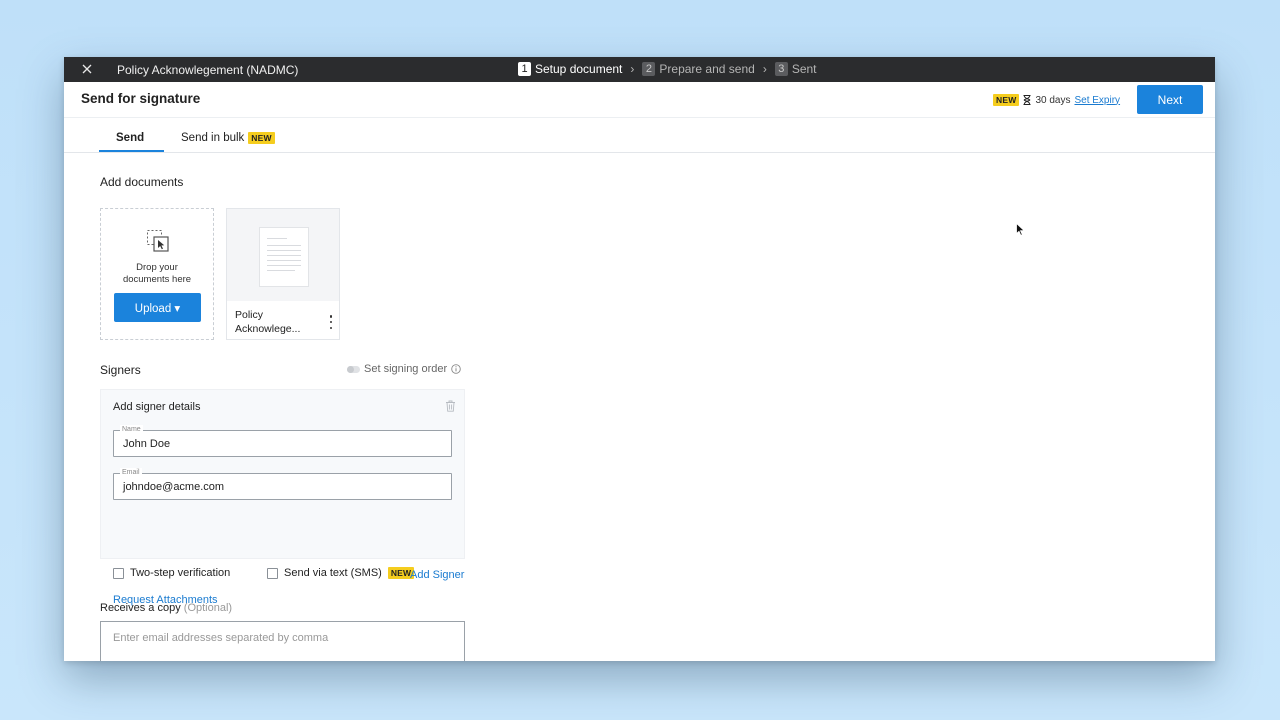 Image resolution: width=1280 pixels, height=720 pixels. Describe the element at coordinates (142, 182) in the screenshot. I see `add-documents-heading: Add documents` at that location.